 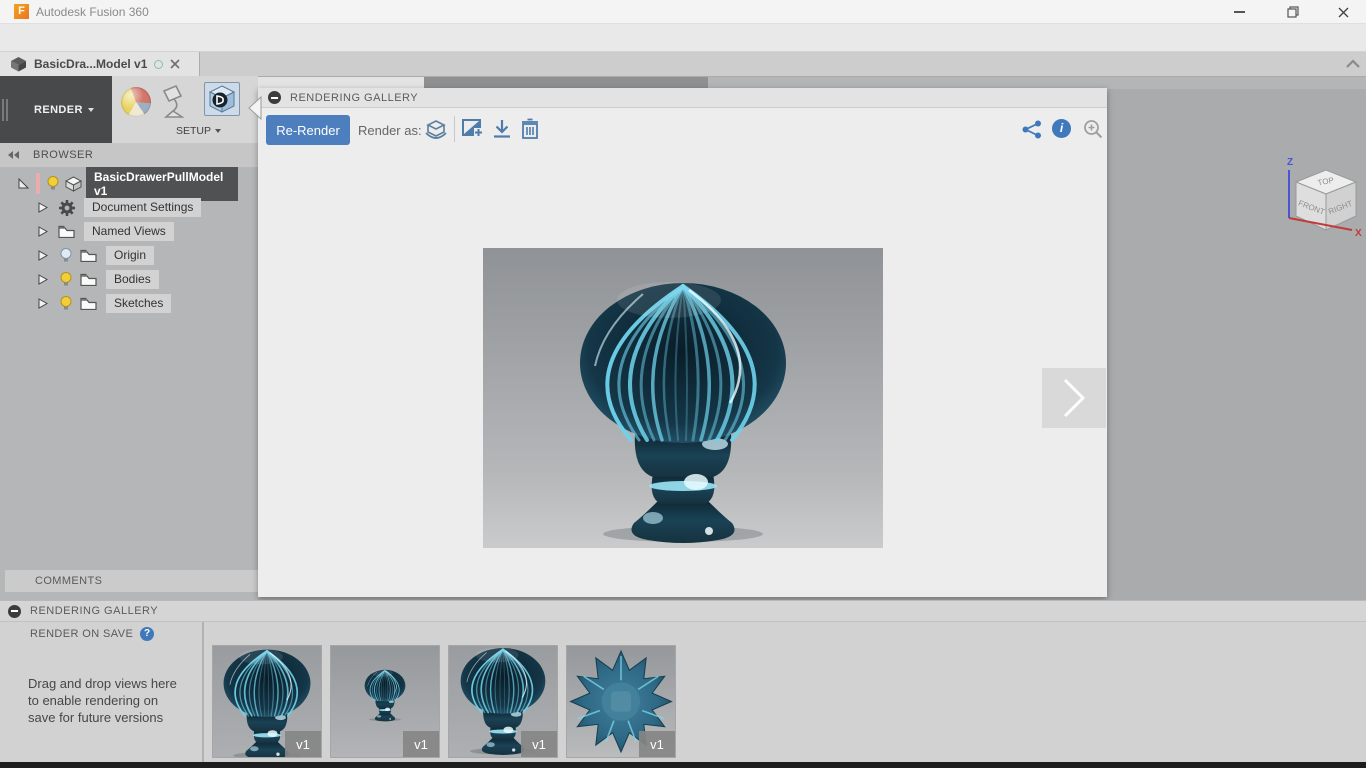 I want to click on collapse-panel-icon, so click(x=274, y=97).